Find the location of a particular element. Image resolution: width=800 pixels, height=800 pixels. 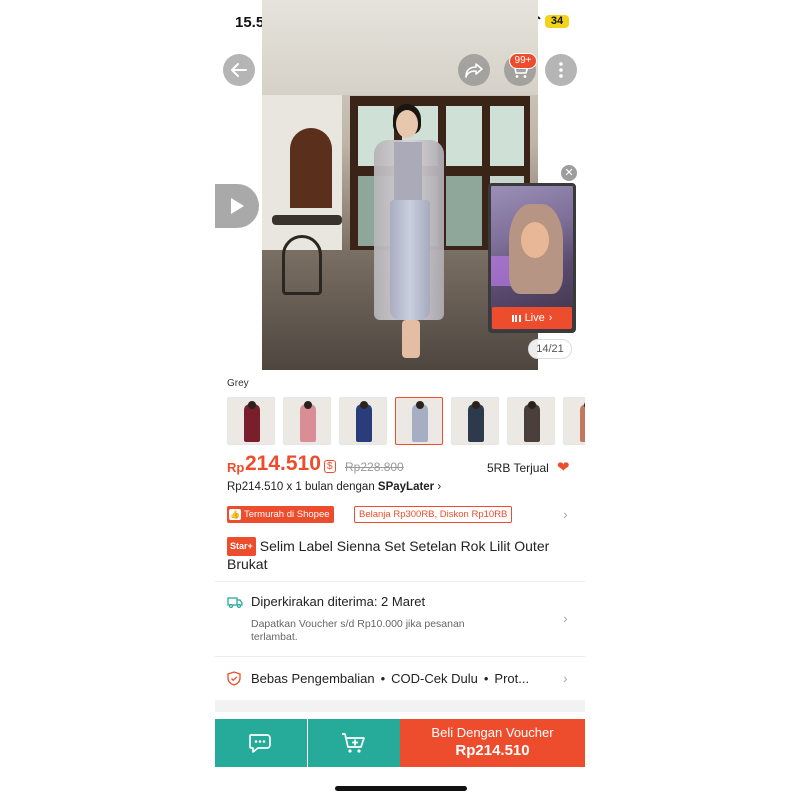

price-row: Rp 214.510 $ Rp228.800 5RB Terjual ❤ is located at coordinates (400, 466).